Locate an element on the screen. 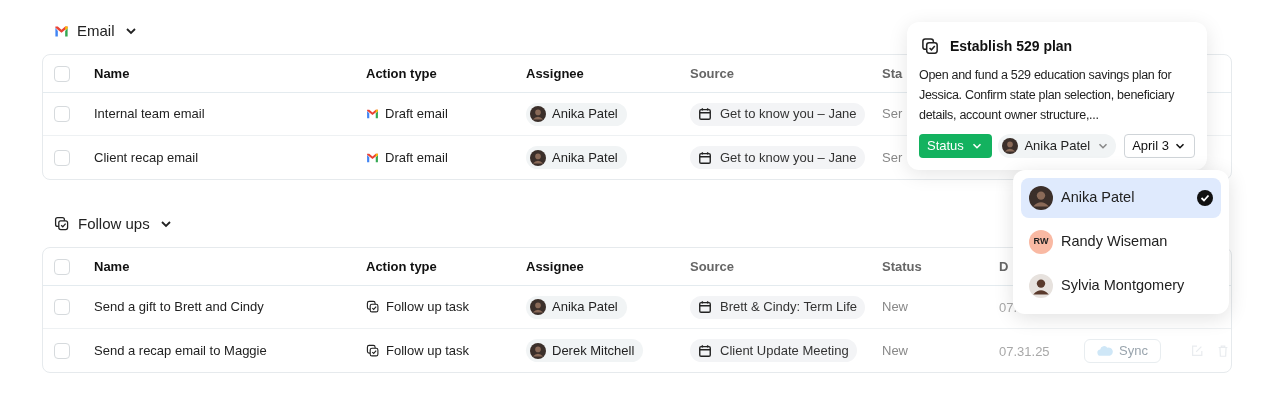  source-chip: Brett & Cindy: Term Life is located at coordinates (778, 307).